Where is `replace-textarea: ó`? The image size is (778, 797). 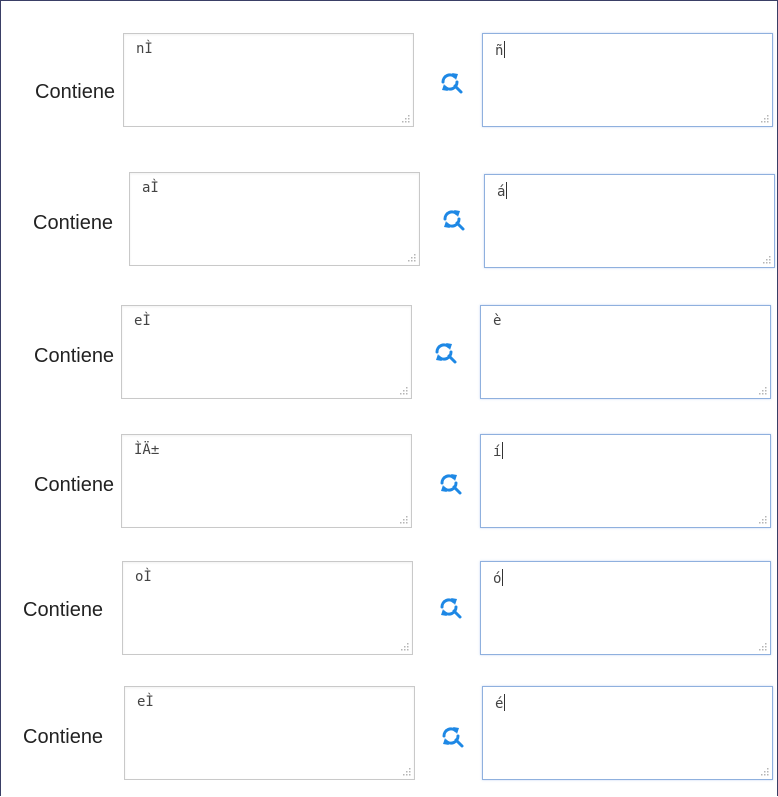 replace-textarea: ó is located at coordinates (625, 608).